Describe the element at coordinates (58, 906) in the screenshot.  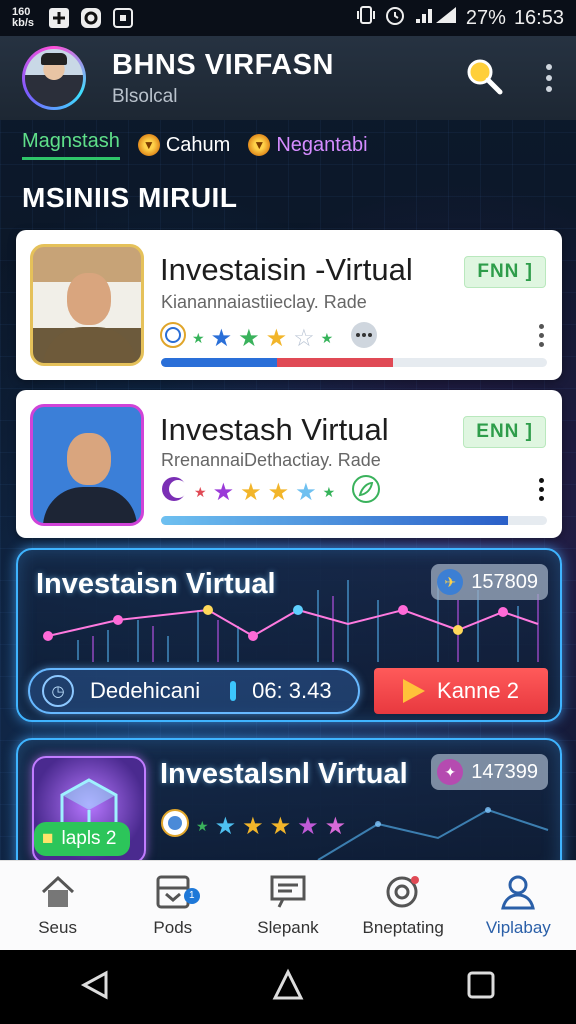
I see `nav-item-seus: Seus` at that location.